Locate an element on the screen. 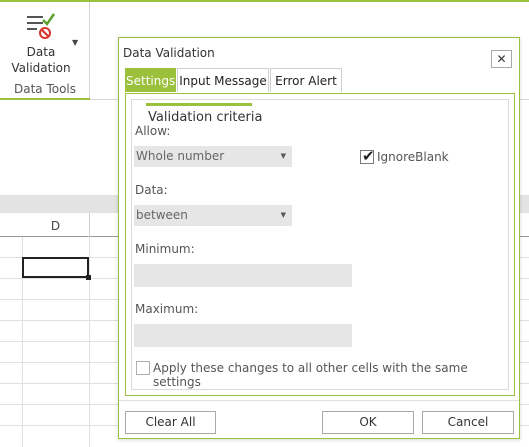 Image resolution: width=529 pixels, height=447 pixels. footer-divider is located at coordinates (319, 400).